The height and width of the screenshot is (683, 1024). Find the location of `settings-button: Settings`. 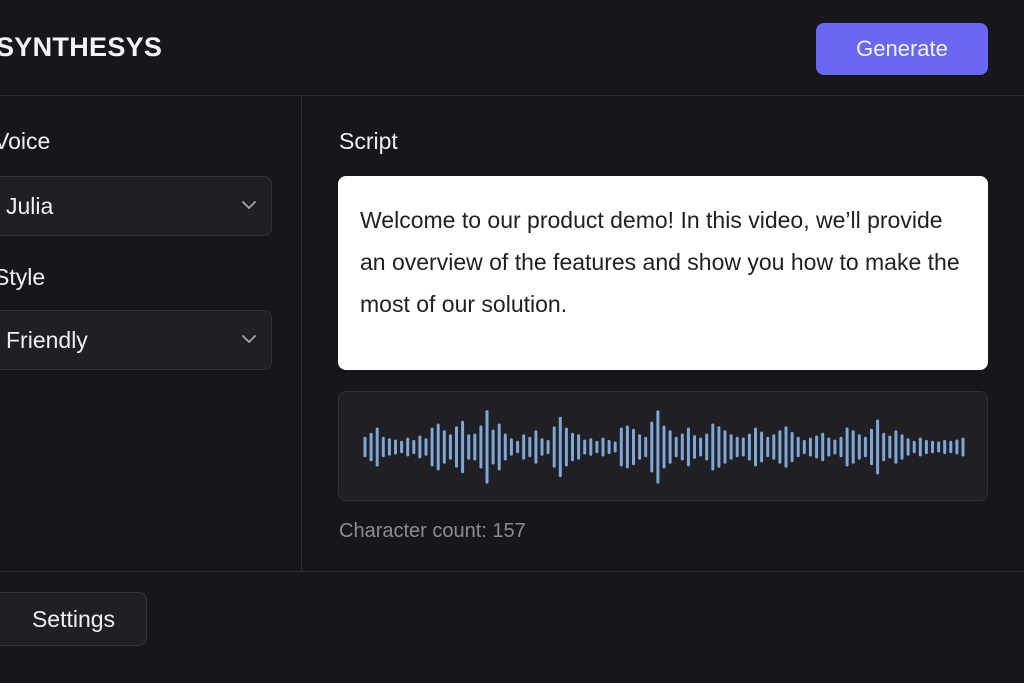

settings-button: Settings is located at coordinates (73, 619).